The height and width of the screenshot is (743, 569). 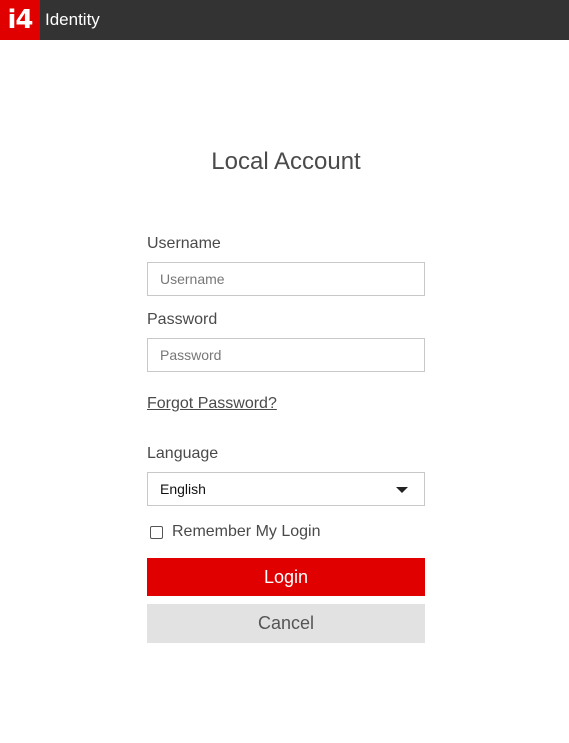 What do you see at coordinates (20, 20) in the screenshot?
I see `brand-logo: i4` at bounding box center [20, 20].